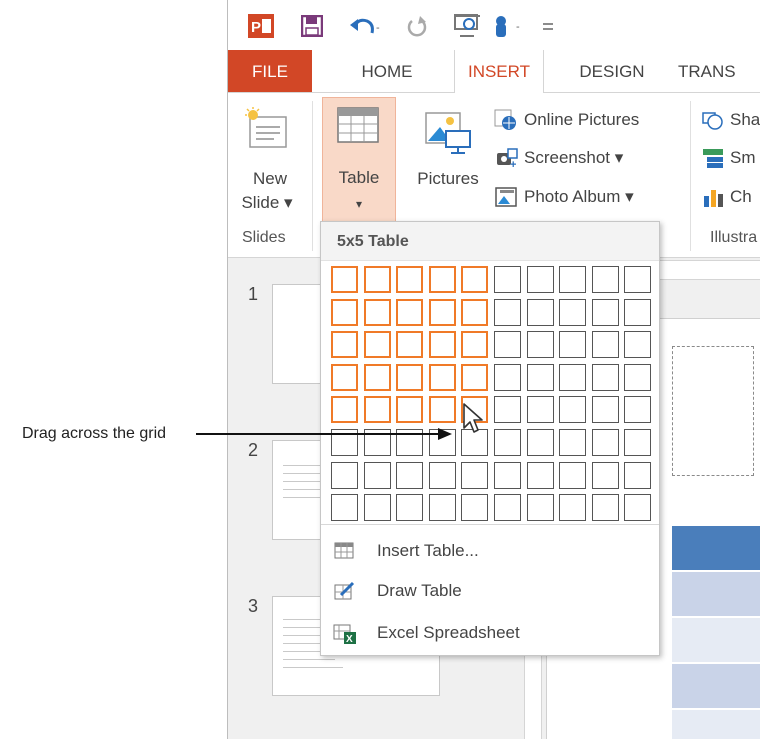 The image size is (760, 739). What do you see at coordinates (566, 120) in the screenshot?
I see `online-pictures-button: Online Pictures` at bounding box center [566, 120].